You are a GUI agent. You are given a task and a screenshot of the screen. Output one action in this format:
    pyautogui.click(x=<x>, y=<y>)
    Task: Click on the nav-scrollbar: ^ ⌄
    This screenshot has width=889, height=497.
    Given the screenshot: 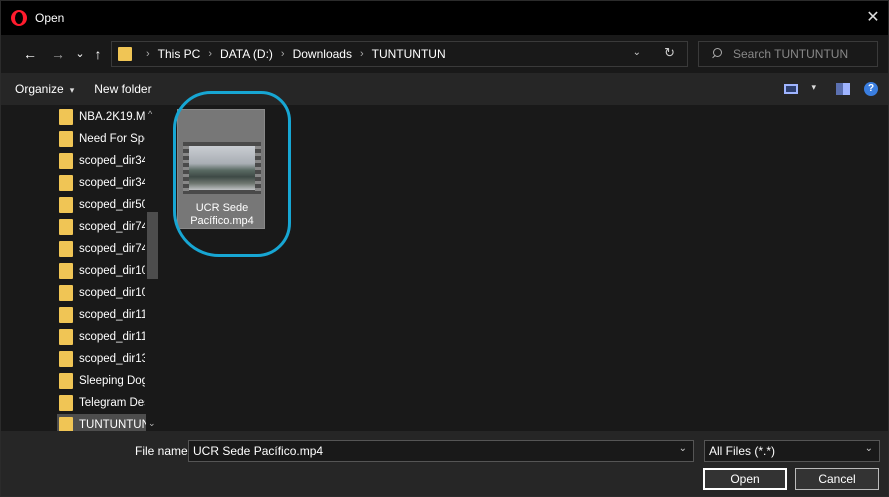 What is the action you would take?
    pyautogui.click(x=153, y=268)
    